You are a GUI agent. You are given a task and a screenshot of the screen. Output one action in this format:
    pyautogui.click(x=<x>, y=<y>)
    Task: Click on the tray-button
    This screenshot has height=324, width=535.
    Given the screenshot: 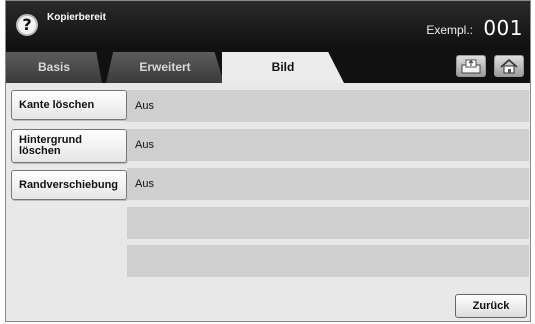 What is the action you would take?
    pyautogui.click(x=471, y=66)
    